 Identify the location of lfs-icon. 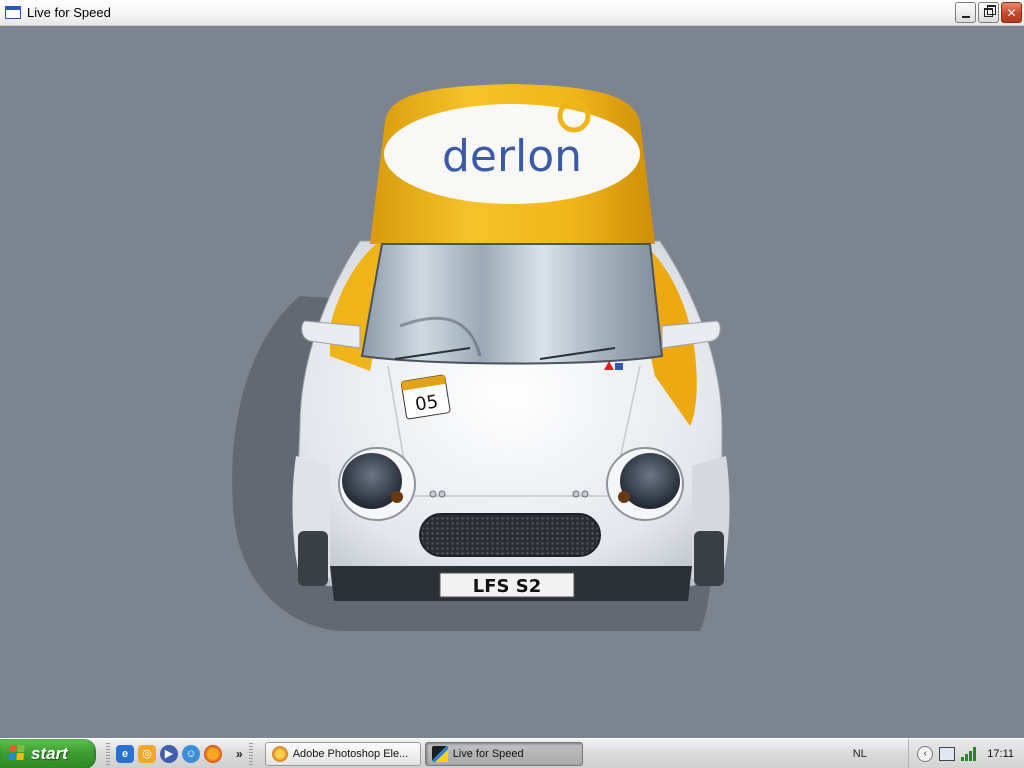
(439, 753).